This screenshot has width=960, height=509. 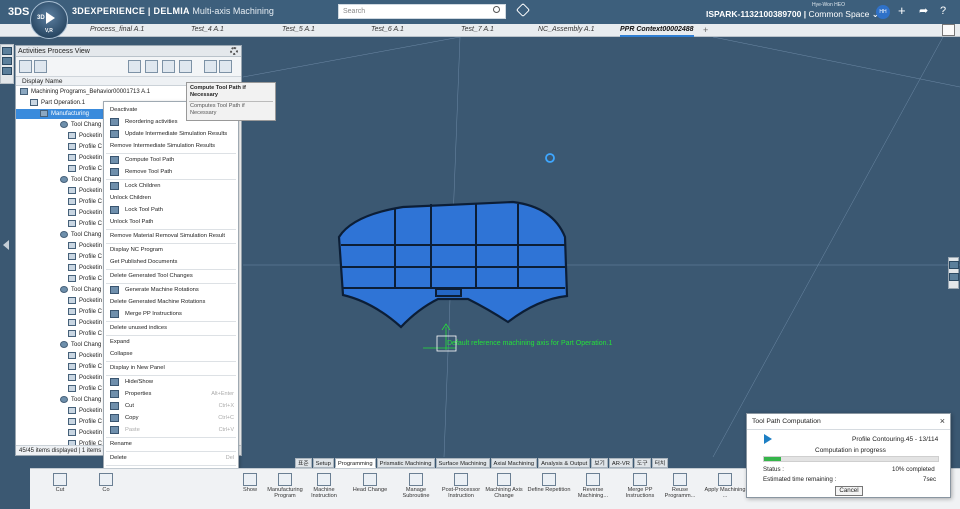 I want to click on tab-process-final: Process_final A.1, so click(x=117, y=30).